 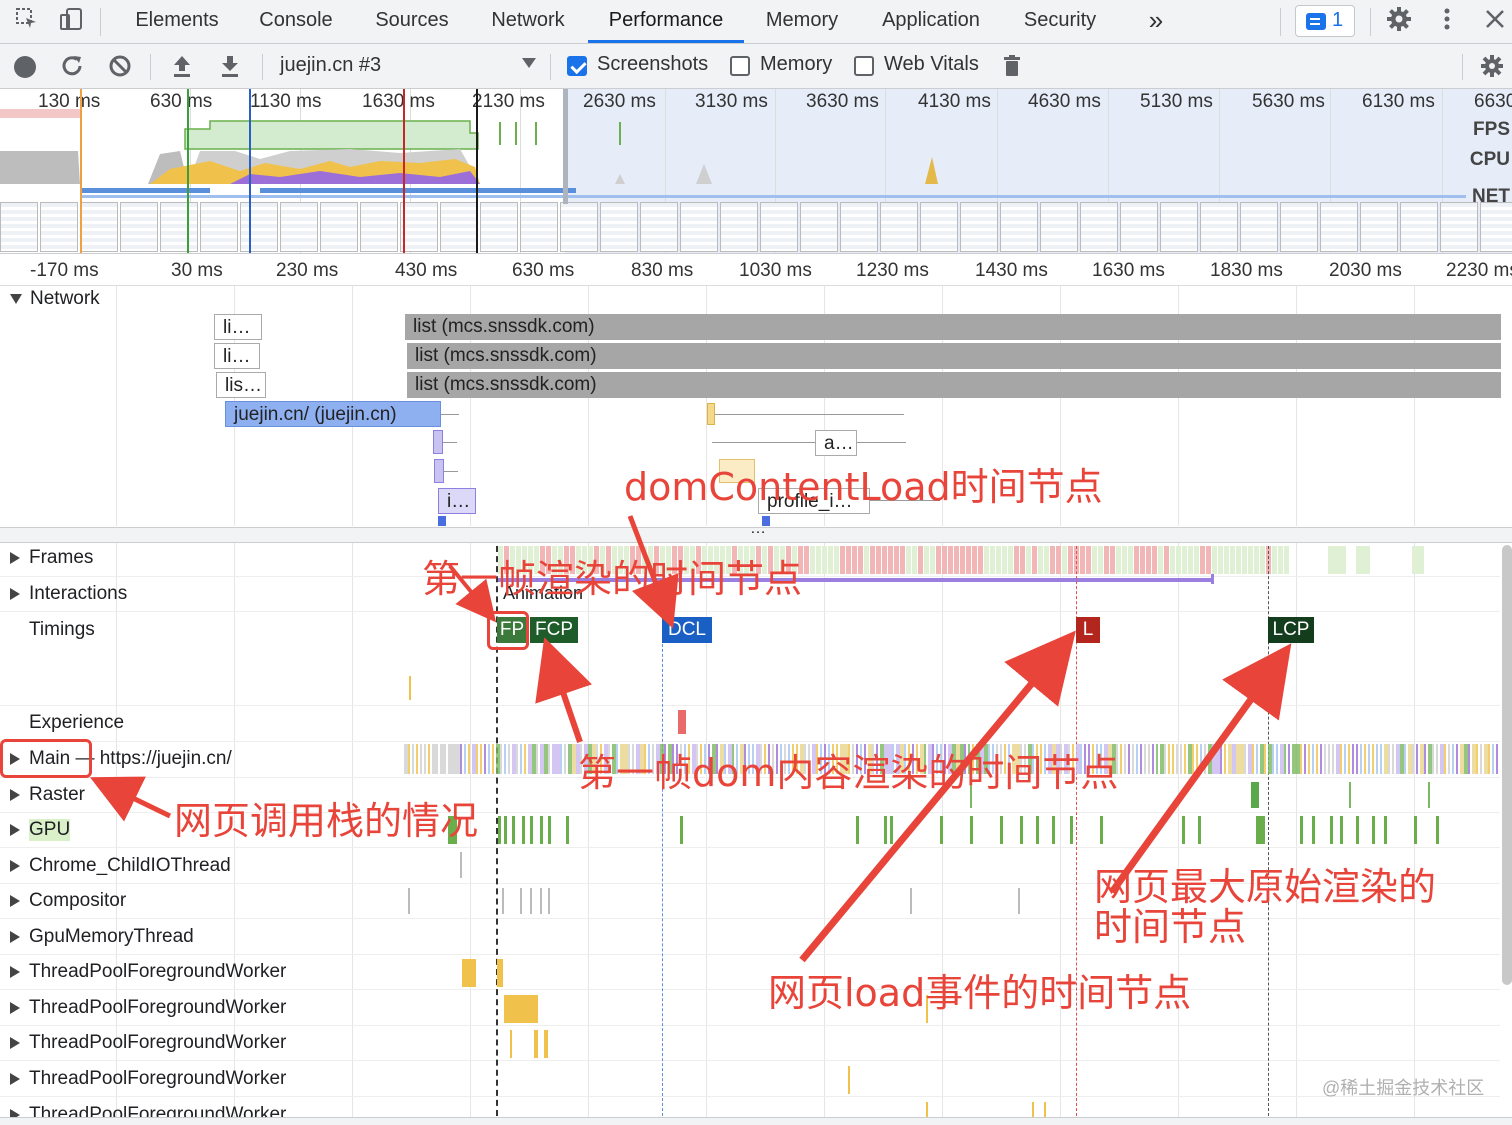 What do you see at coordinates (157, 972) in the screenshot?
I see `track-worker: ThreadPoolForegroundWorker` at bounding box center [157, 972].